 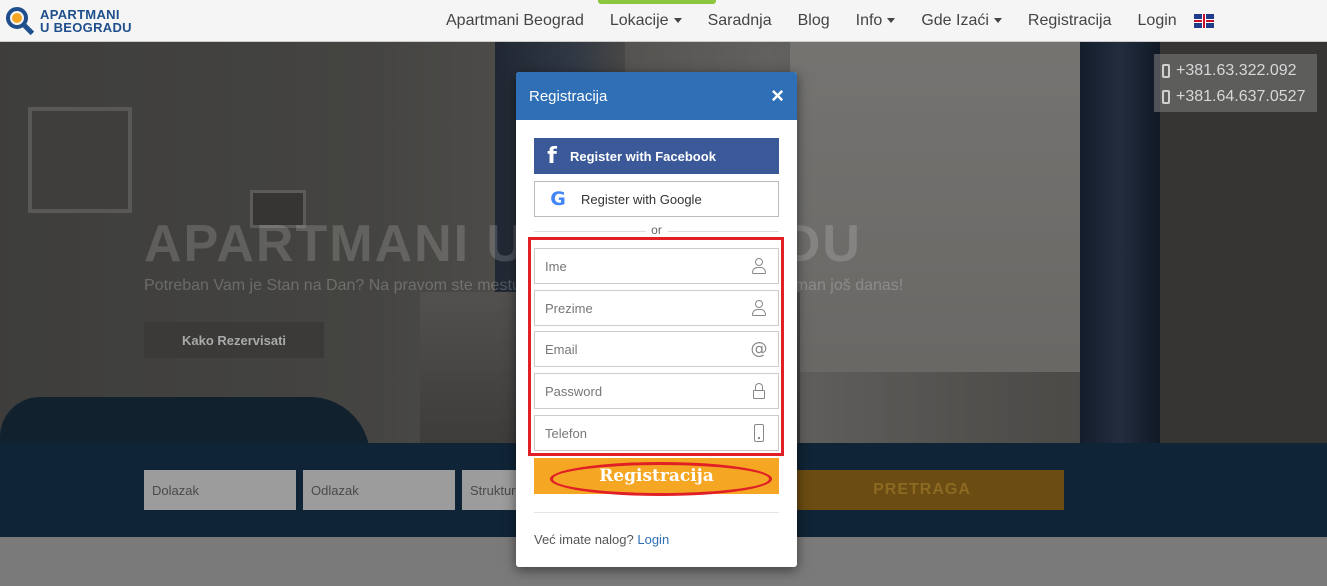 I want to click on phone-number: +381.64.637.0527, so click(x=1241, y=96).